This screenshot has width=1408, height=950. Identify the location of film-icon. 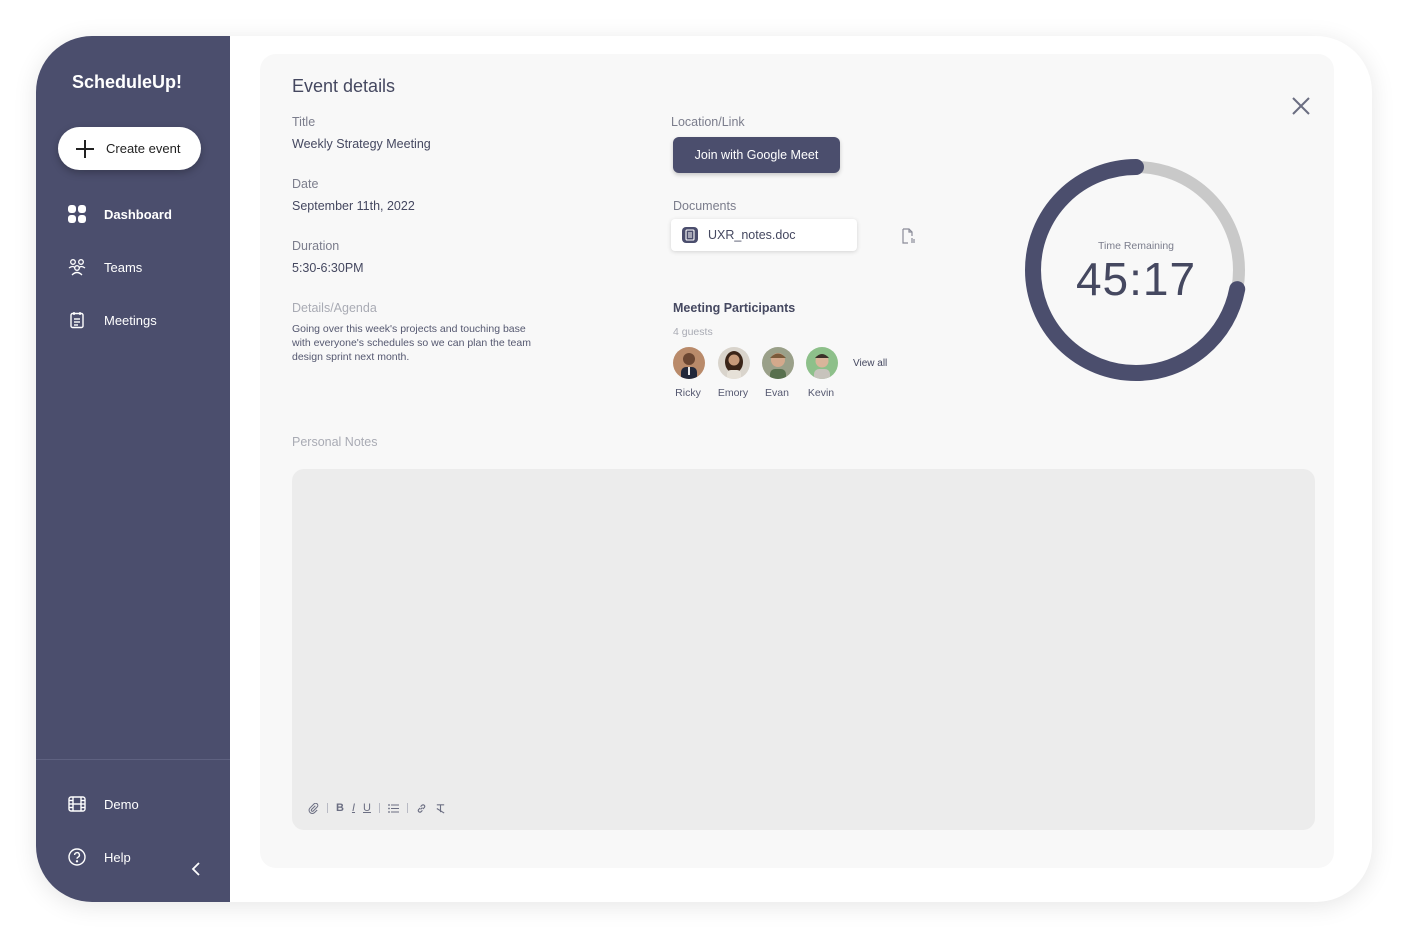
(77, 804).